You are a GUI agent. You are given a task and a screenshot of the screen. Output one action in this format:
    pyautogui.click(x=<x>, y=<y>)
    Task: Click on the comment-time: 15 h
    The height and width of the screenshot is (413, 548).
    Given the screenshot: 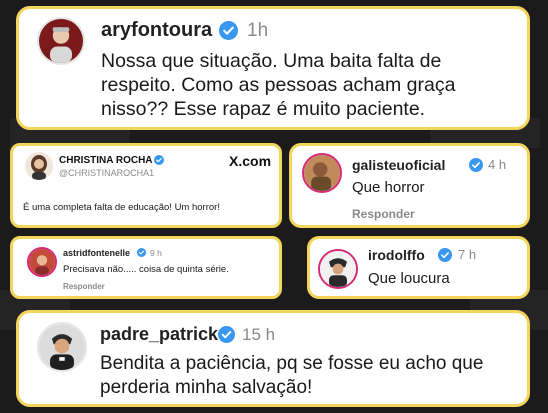 What is the action you would take?
    pyautogui.click(x=259, y=334)
    